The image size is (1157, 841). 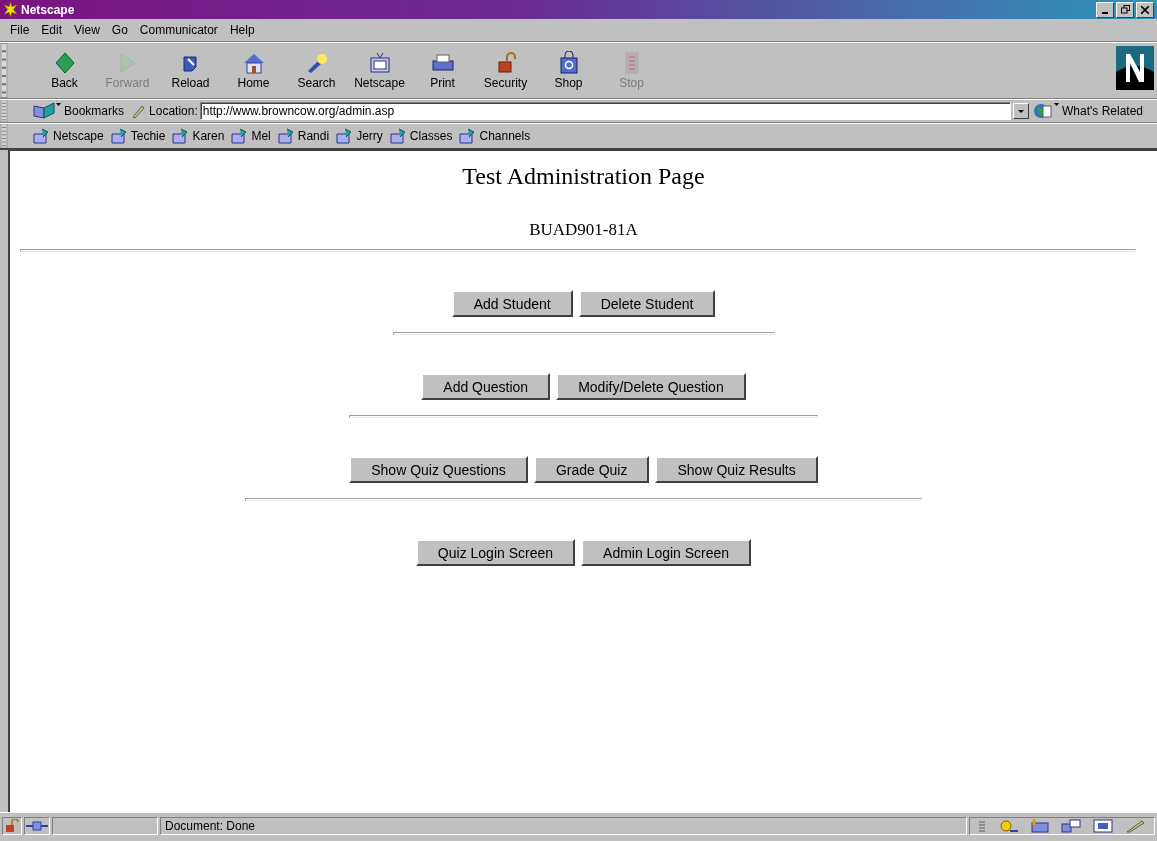 What do you see at coordinates (37, 826) in the screenshot?
I see `connection-plug-icon` at bounding box center [37, 826].